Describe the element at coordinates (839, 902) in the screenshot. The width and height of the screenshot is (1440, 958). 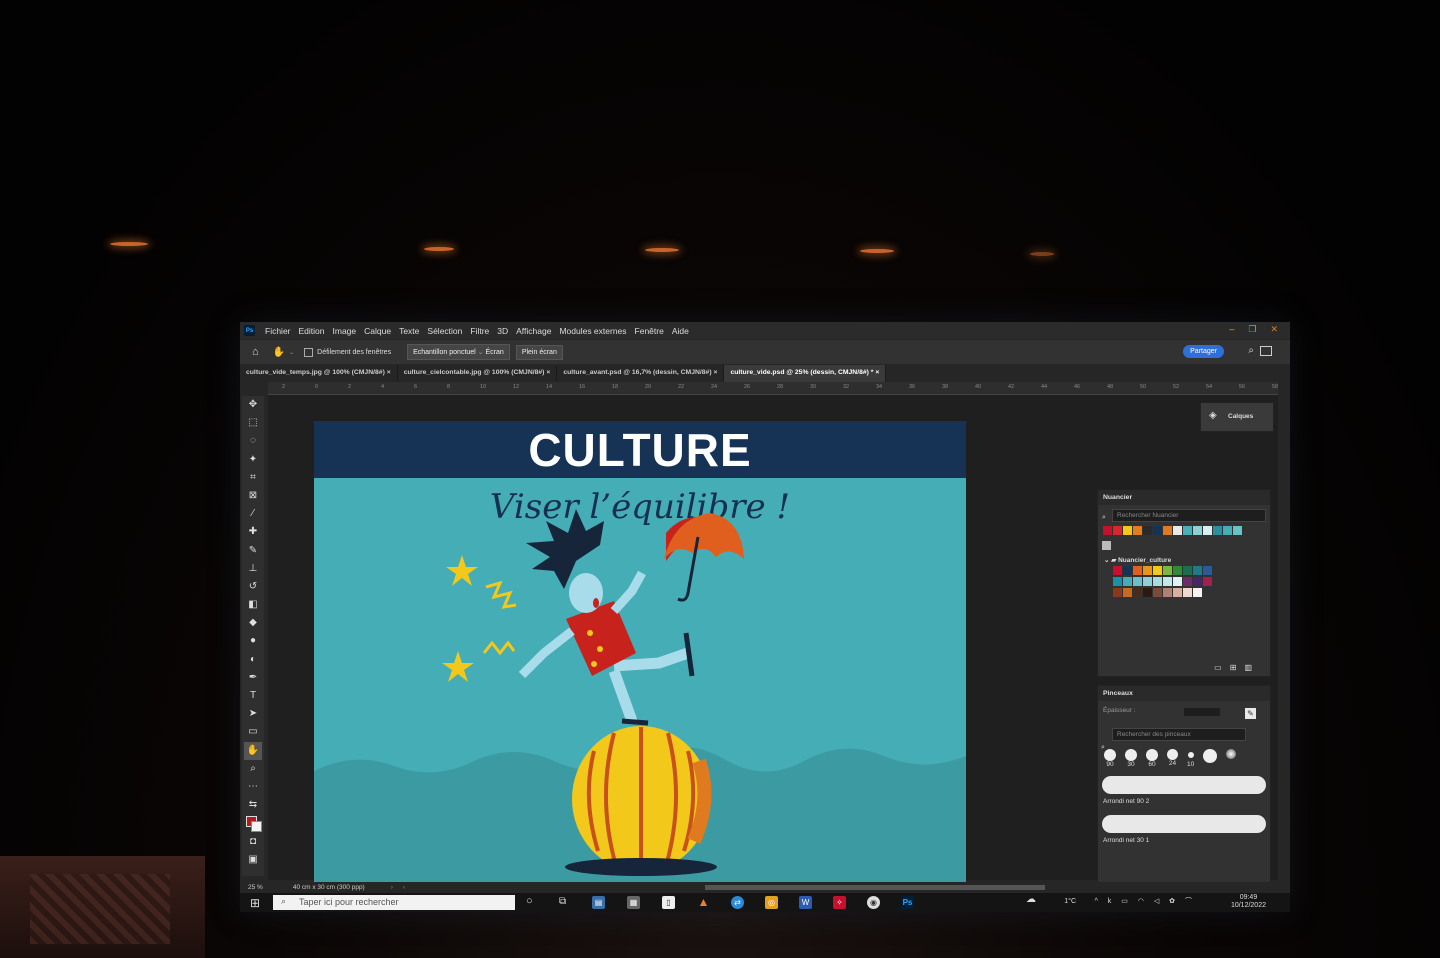
I see `acrobat-app-icon: ✧` at that location.